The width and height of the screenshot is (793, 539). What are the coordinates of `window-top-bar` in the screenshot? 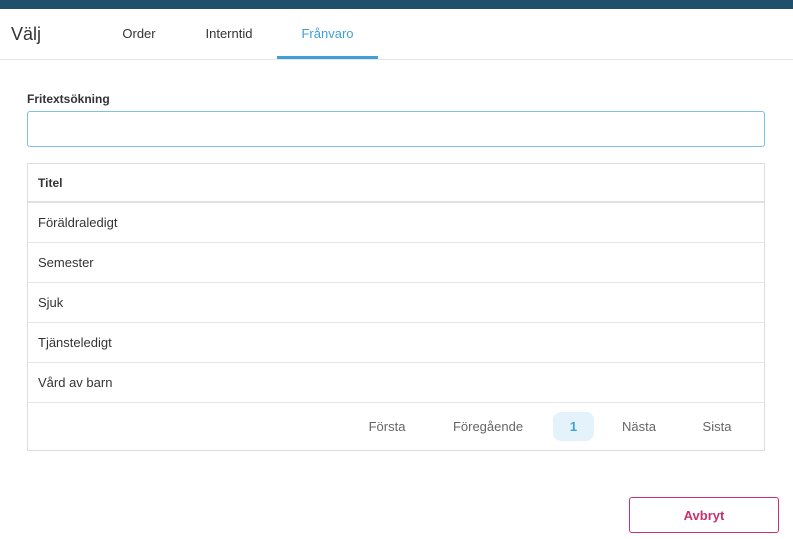 It's located at (396, 4).